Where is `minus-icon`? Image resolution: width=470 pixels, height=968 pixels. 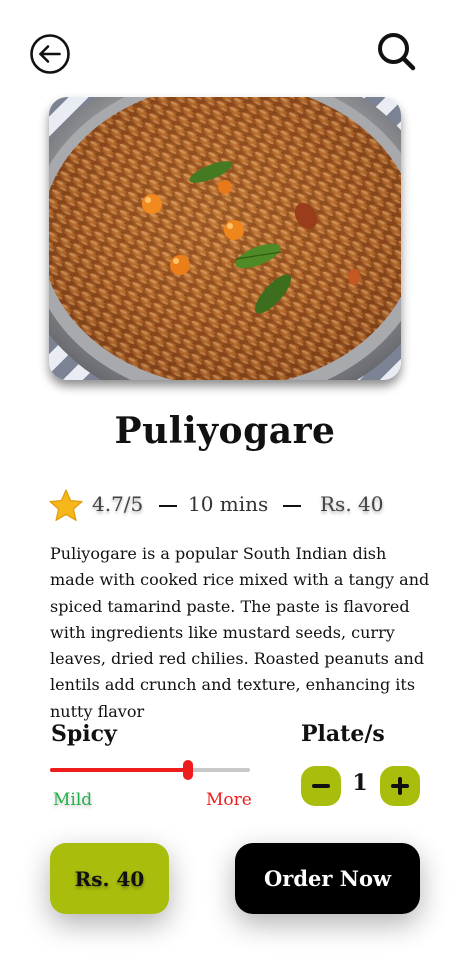 minus-icon is located at coordinates (321, 786).